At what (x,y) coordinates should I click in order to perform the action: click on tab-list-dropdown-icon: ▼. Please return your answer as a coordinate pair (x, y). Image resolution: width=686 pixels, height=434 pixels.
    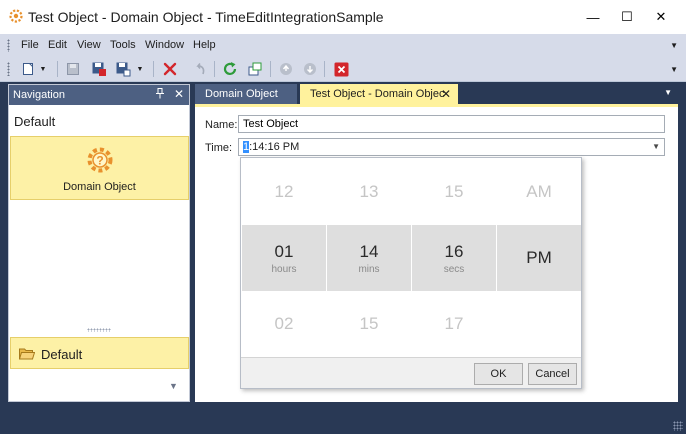
    Looking at the image, I should click on (668, 92).